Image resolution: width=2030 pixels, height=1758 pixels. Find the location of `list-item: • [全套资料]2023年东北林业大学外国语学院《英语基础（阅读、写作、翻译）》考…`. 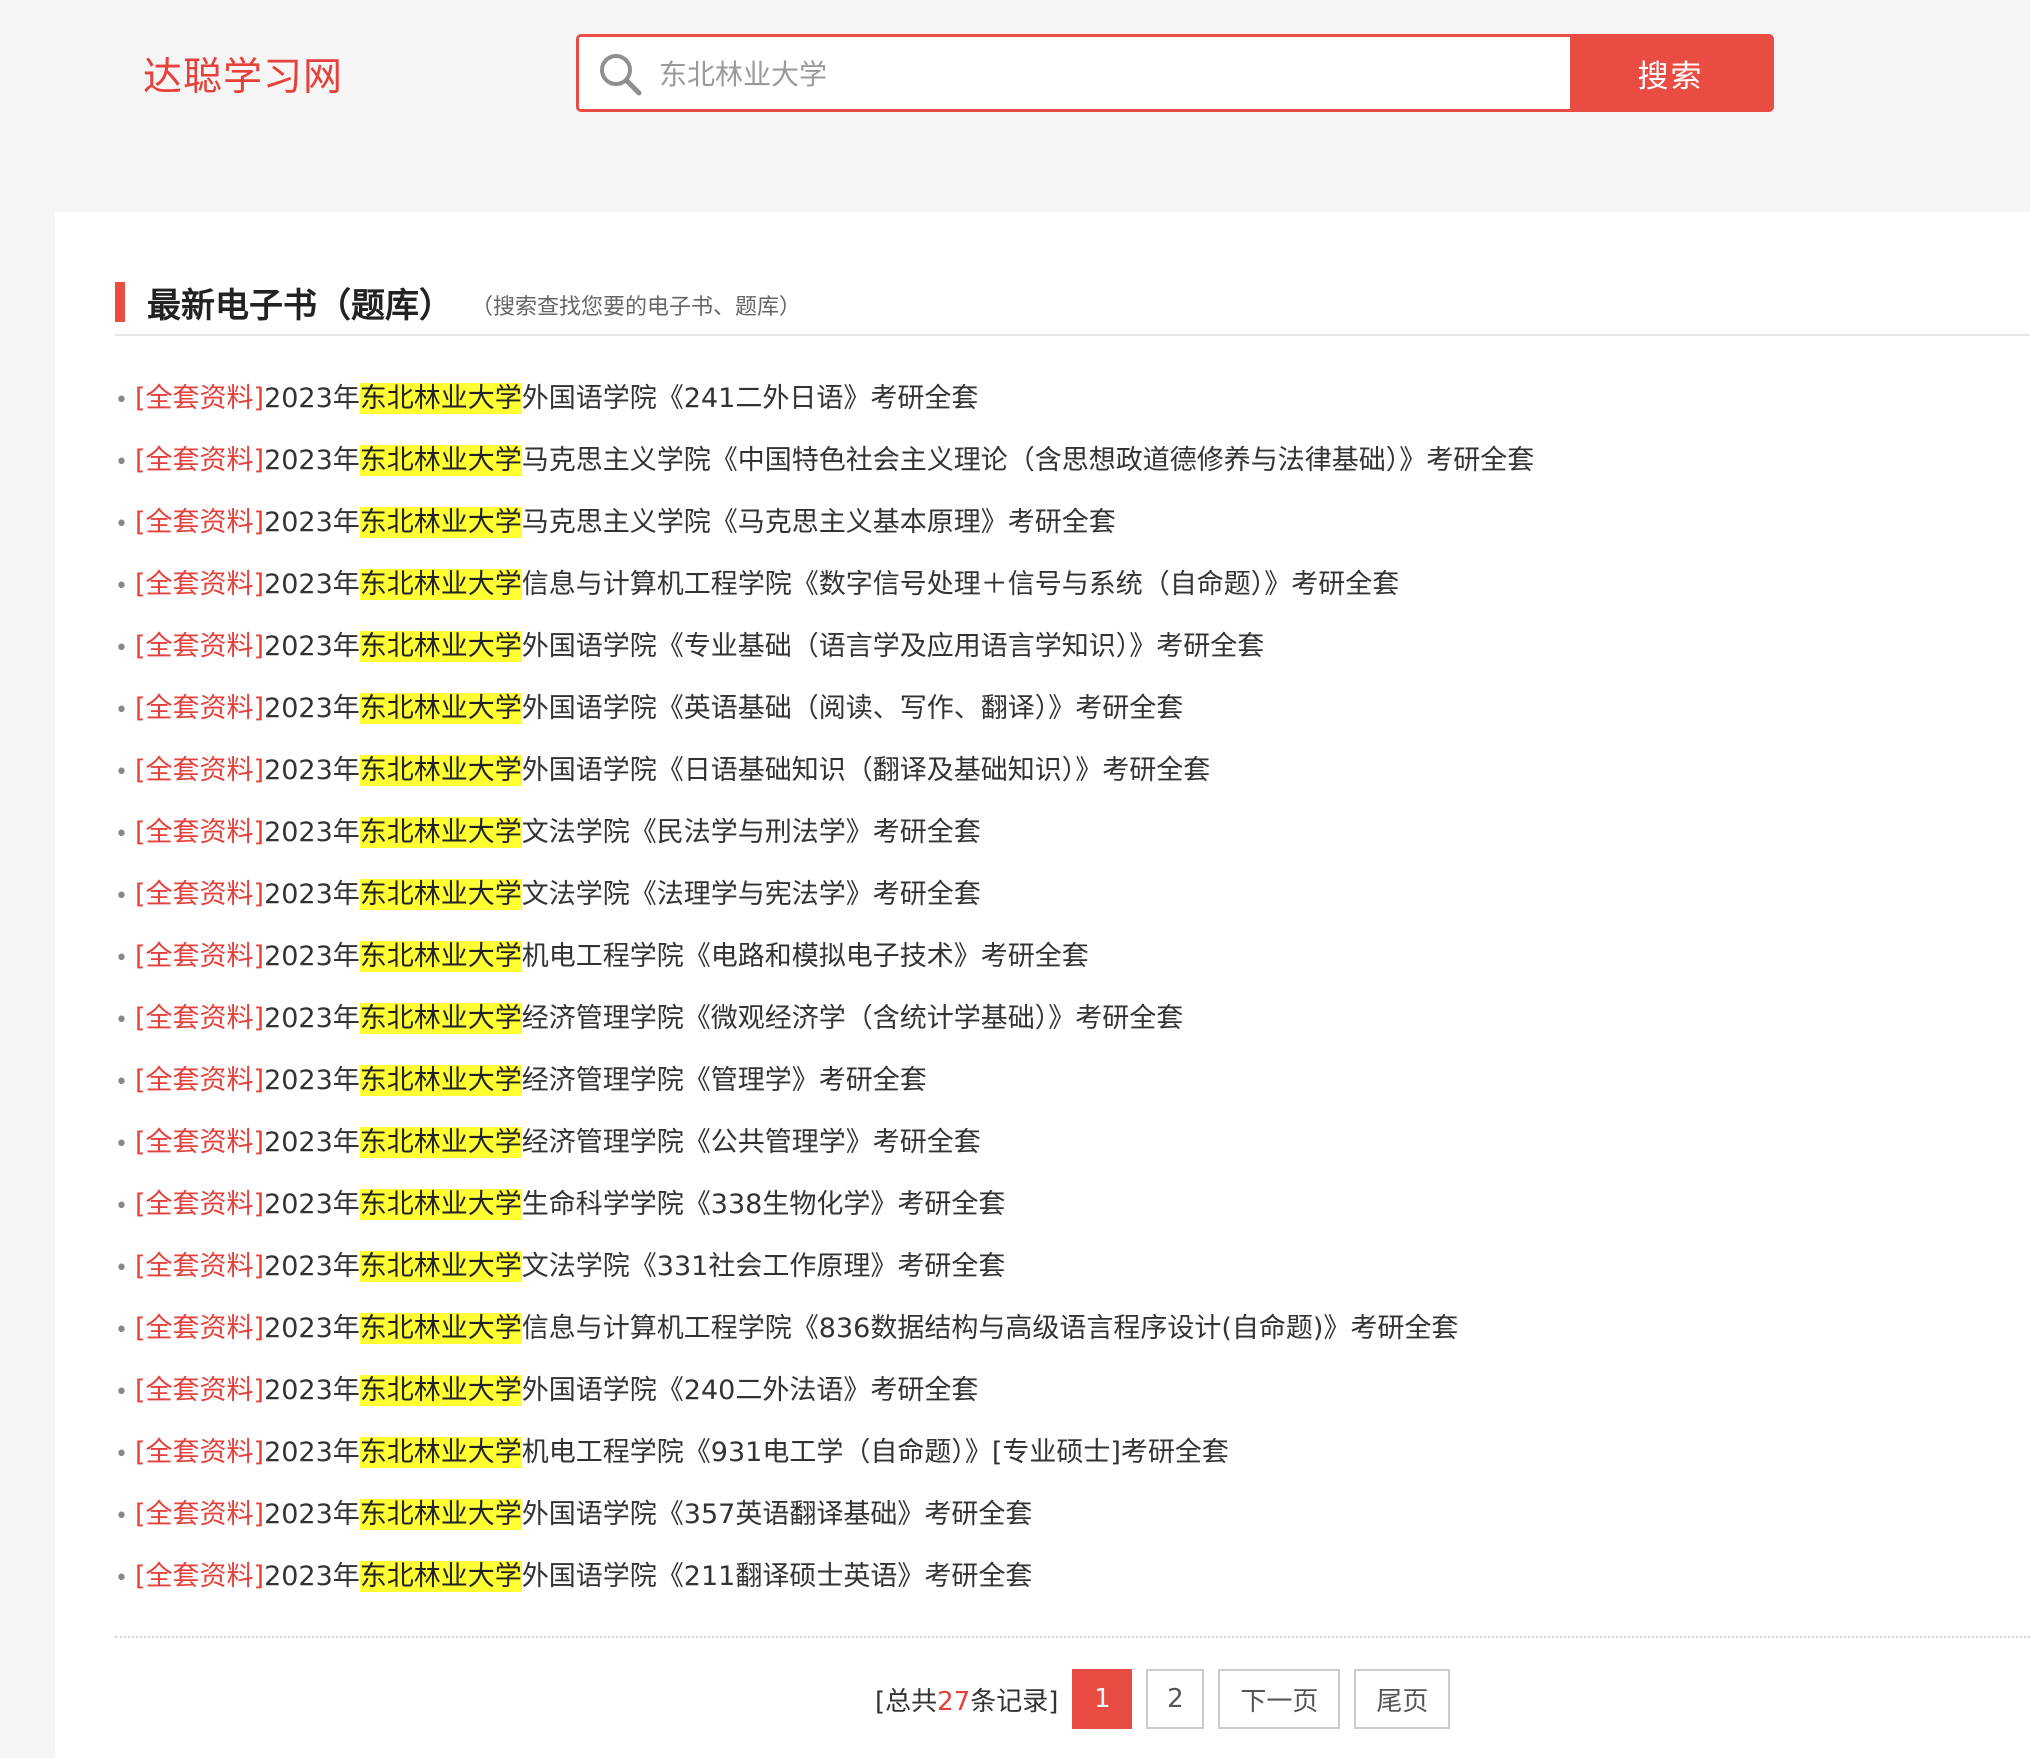

list-item: • [全套资料]2023年东北林业大学外国语学院《英语基础（阅读、写作、翻译）》考… is located at coordinates (1065, 709).